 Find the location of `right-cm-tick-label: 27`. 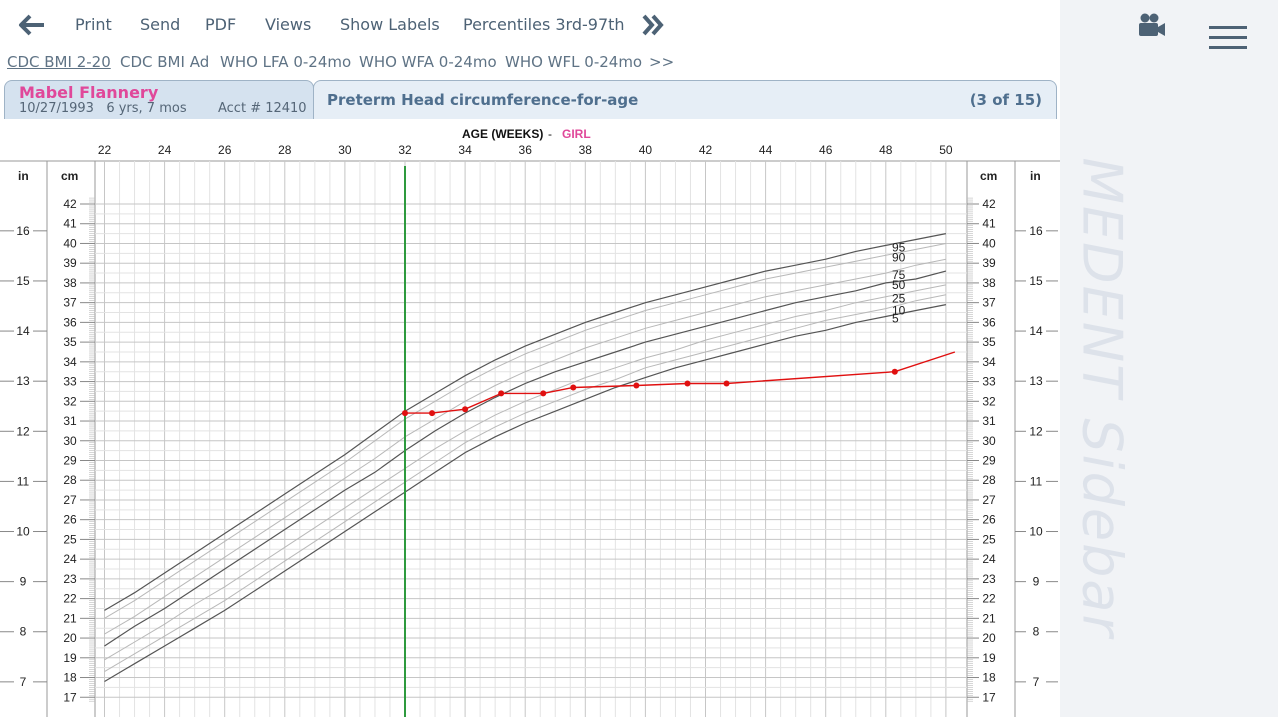

right-cm-tick-label: 27 is located at coordinates (989, 500).